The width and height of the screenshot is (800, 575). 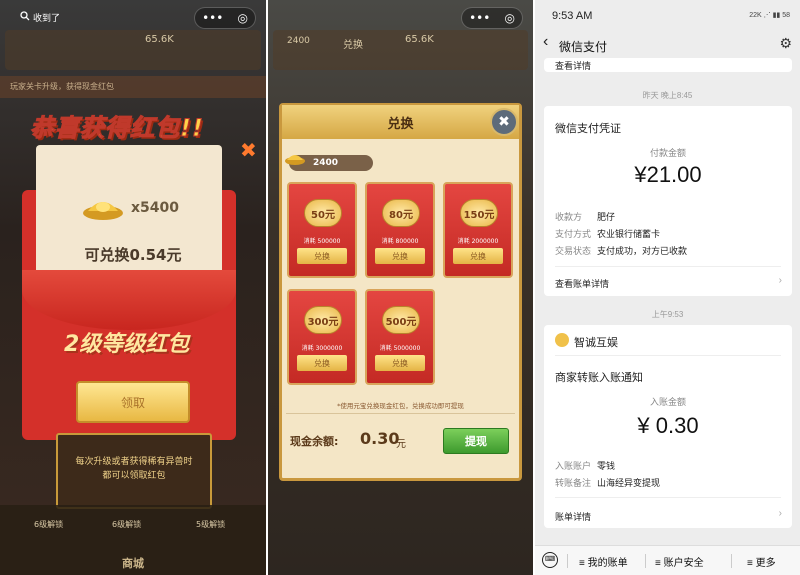 What do you see at coordinates (155, 208) in the screenshot?
I see `ingot-count: x5400` at bounding box center [155, 208].